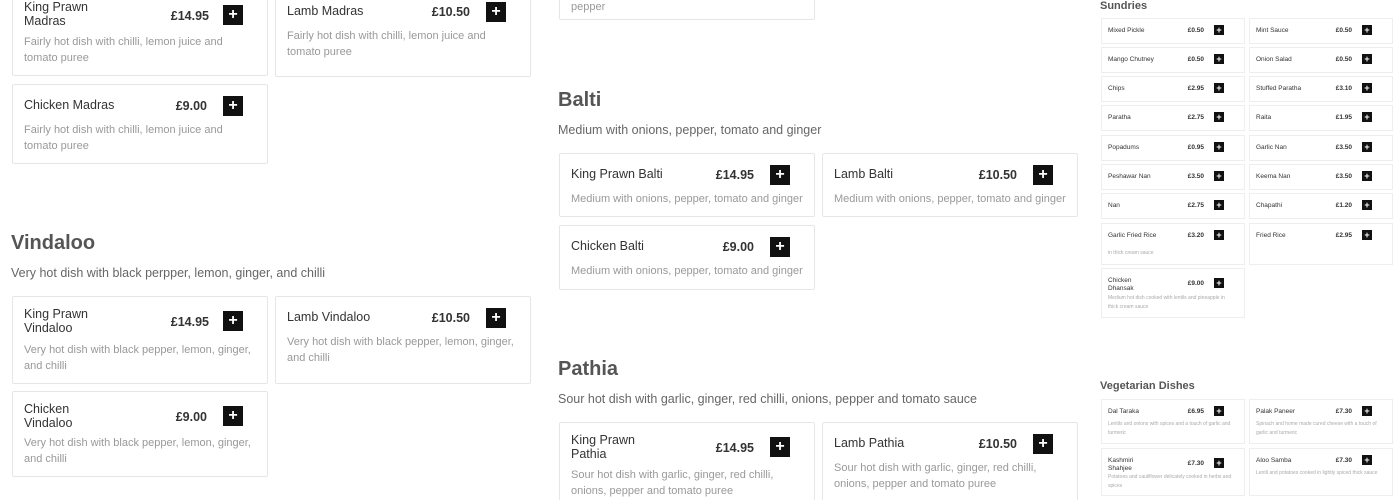  I want to click on item-price: £14.95, so click(189, 322).